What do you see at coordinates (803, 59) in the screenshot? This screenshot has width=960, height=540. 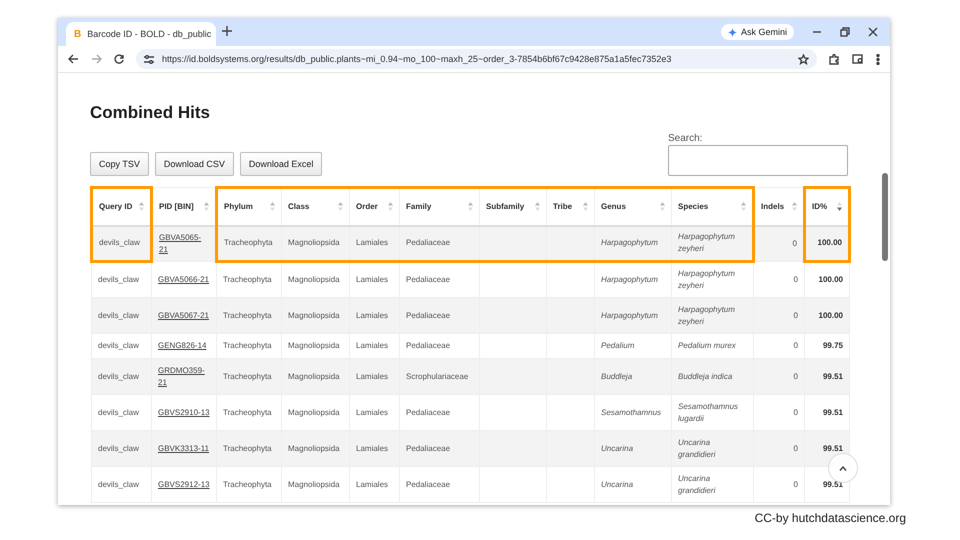 I see `star-icon` at bounding box center [803, 59].